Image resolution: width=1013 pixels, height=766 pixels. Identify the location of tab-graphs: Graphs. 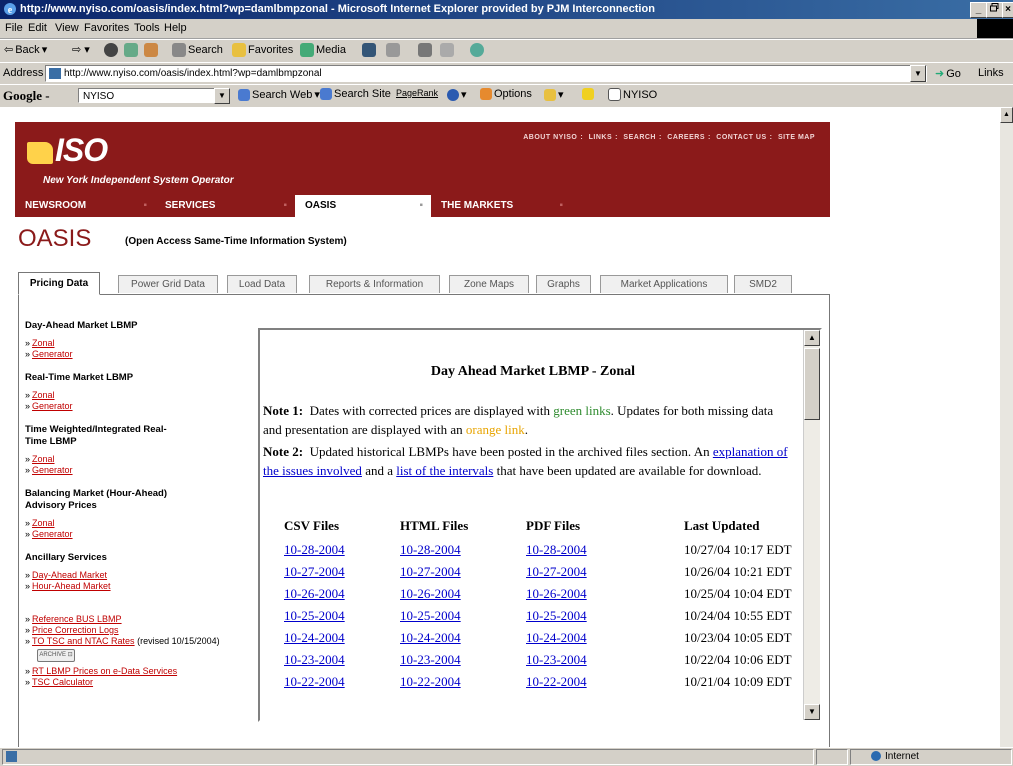
(563, 284).